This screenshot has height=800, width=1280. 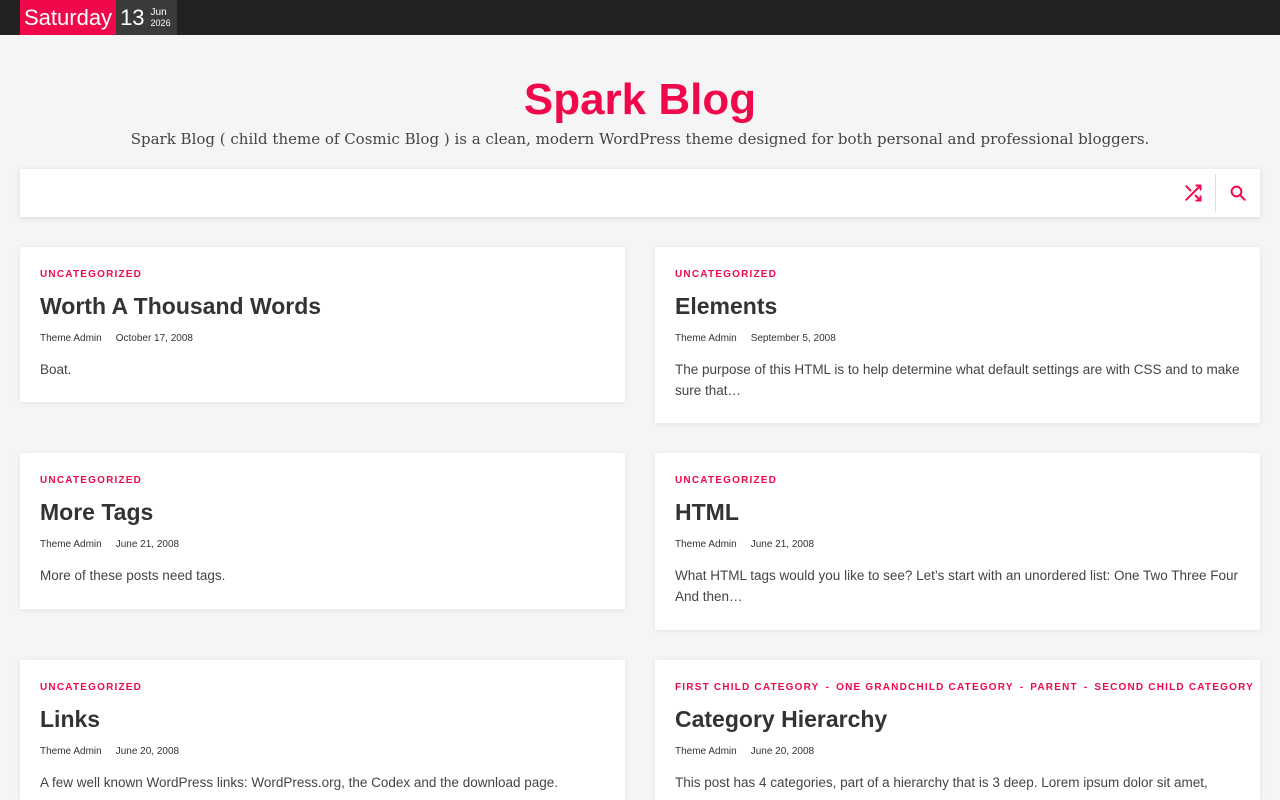 I want to click on post-excerpt: More of these posts need tags., so click(x=133, y=575).